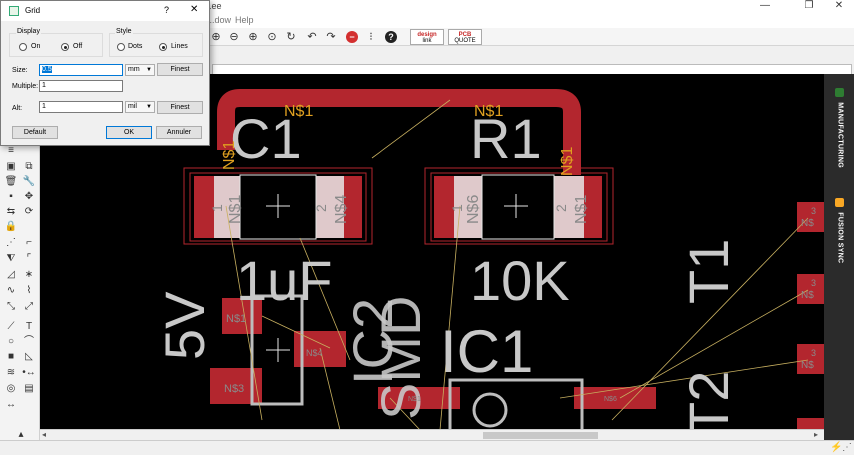 This screenshot has height=455, width=854. What do you see at coordinates (166, 10) in the screenshot?
I see `dialog-help-button: ?` at bounding box center [166, 10].